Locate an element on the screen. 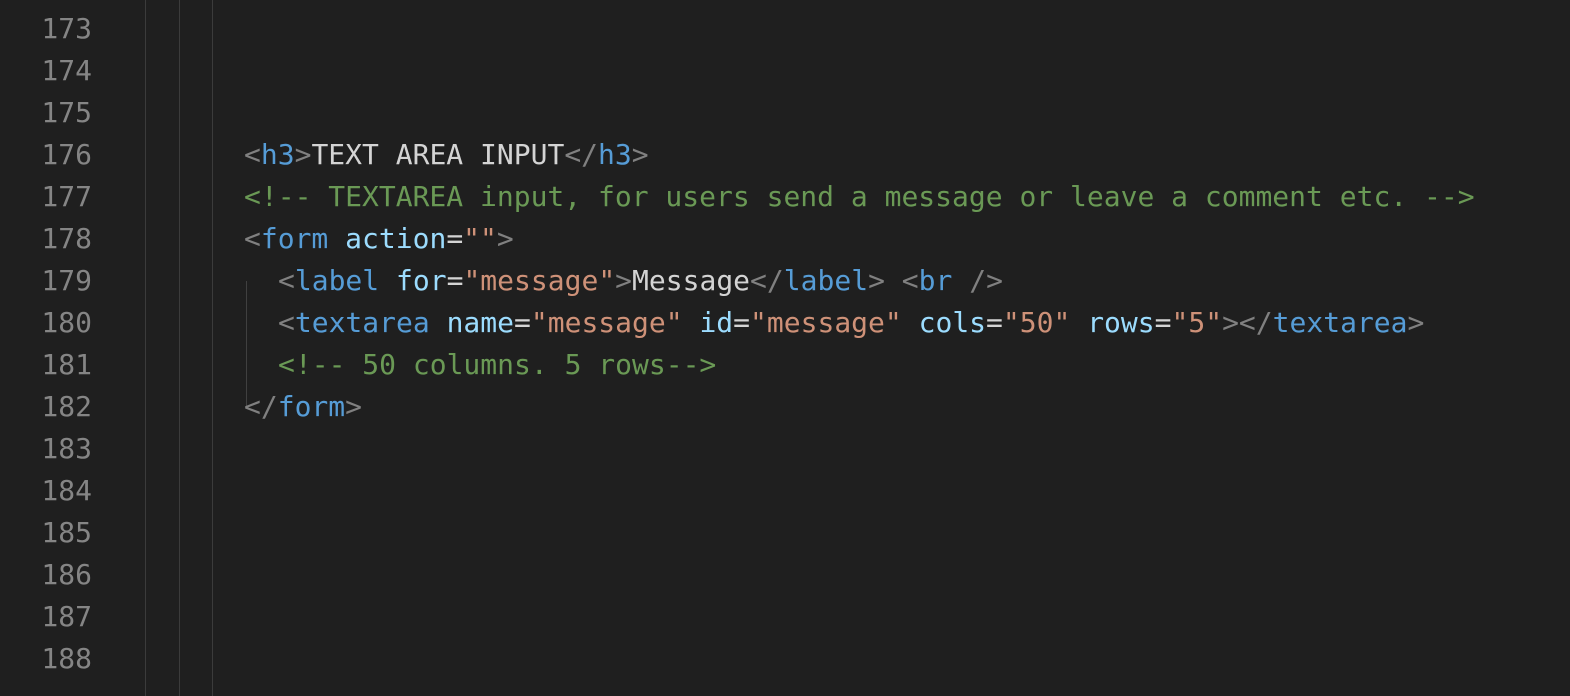 This screenshot has width=1570, height=696. code-line-182: </form> is located at coordinates (907, 407).